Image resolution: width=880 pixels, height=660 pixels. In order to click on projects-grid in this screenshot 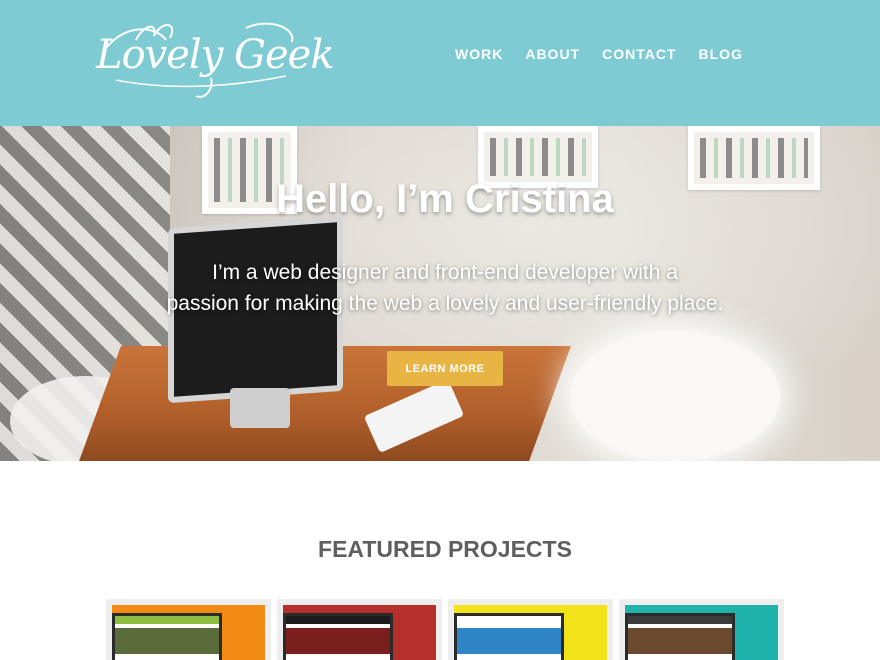, I will do `click(445, 629)`.